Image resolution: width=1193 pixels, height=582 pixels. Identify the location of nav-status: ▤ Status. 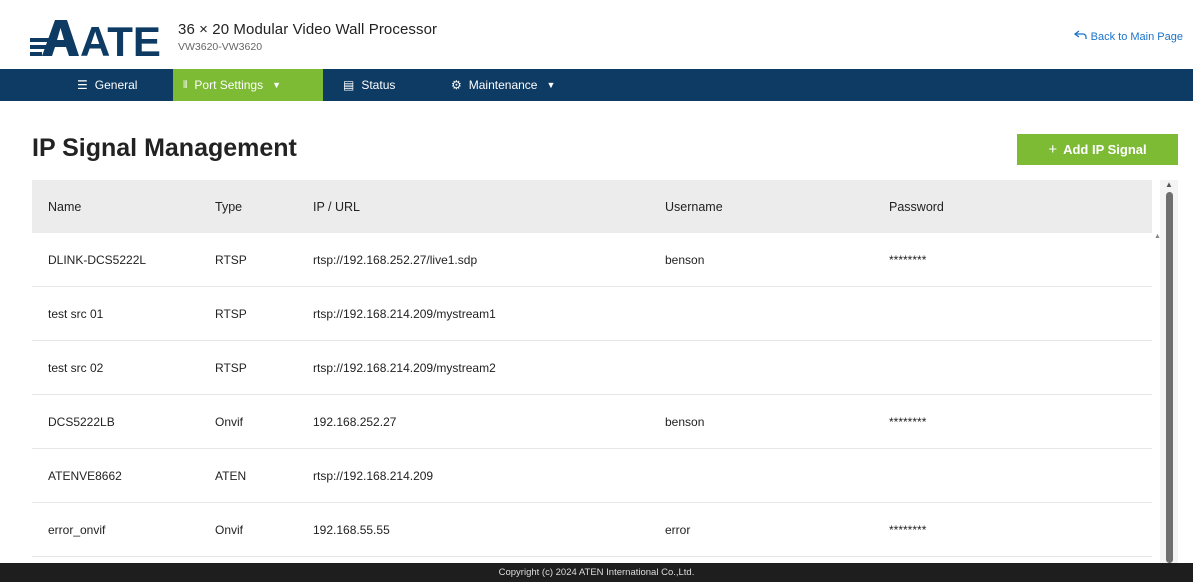
(388, 85).